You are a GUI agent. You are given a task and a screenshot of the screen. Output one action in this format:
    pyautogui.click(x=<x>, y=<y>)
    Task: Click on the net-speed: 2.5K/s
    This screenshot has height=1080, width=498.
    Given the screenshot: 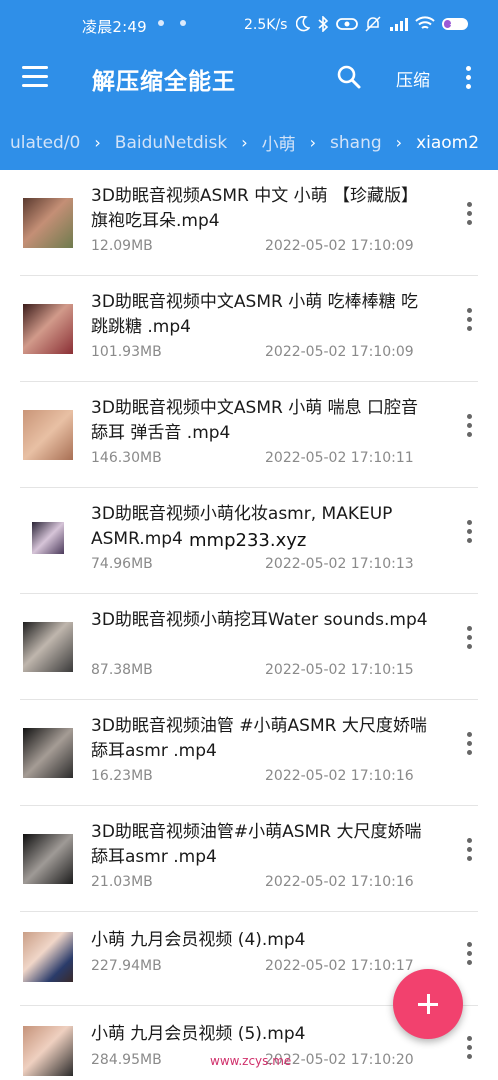 What is the action you would take?
    pyautogui.click(x=266, y=25)
    